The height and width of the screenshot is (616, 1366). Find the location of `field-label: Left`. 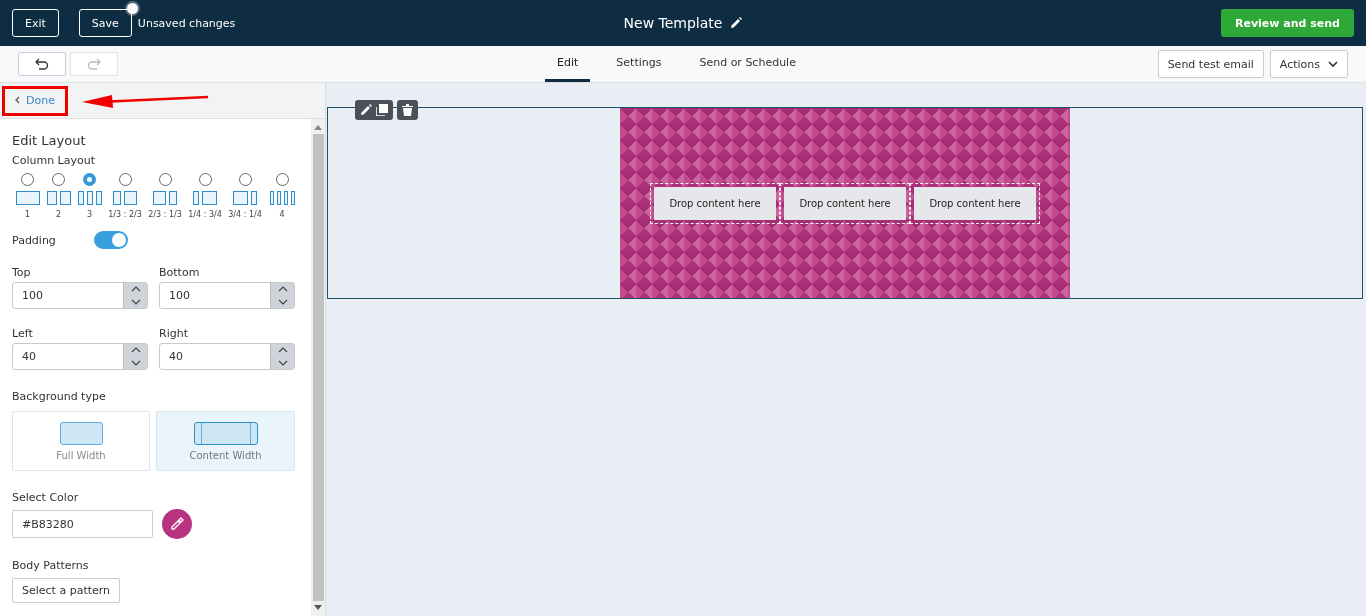

field-label: Left is located at coordinates (23, 333).